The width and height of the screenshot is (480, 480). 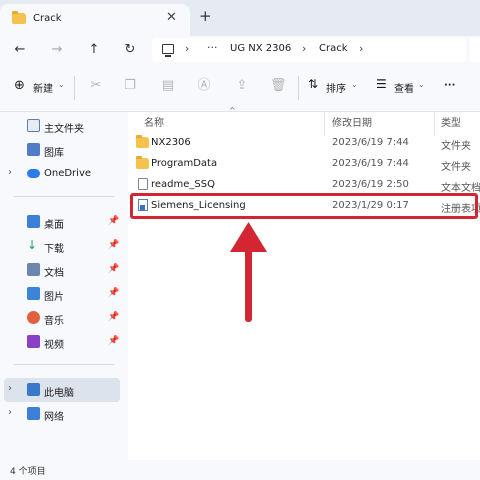 What do you see at coordinates (54, 345) in the screenshot?
I see `sidebar-item-label: 视频` at bounding box center [54, 345].